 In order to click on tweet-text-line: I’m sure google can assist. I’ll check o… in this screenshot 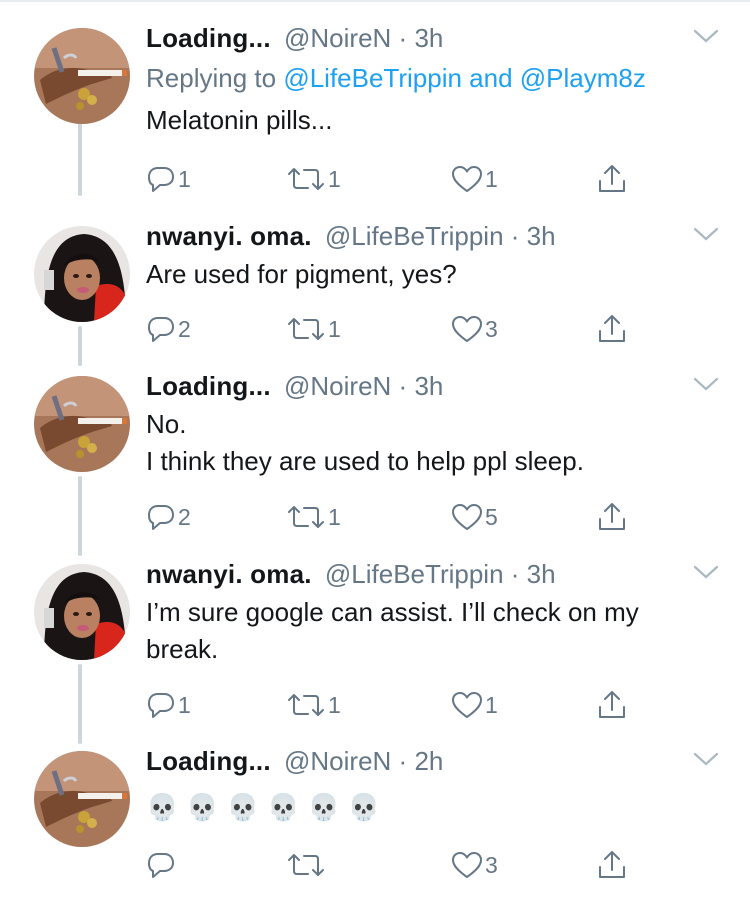, I will do `click(392, 612)`.